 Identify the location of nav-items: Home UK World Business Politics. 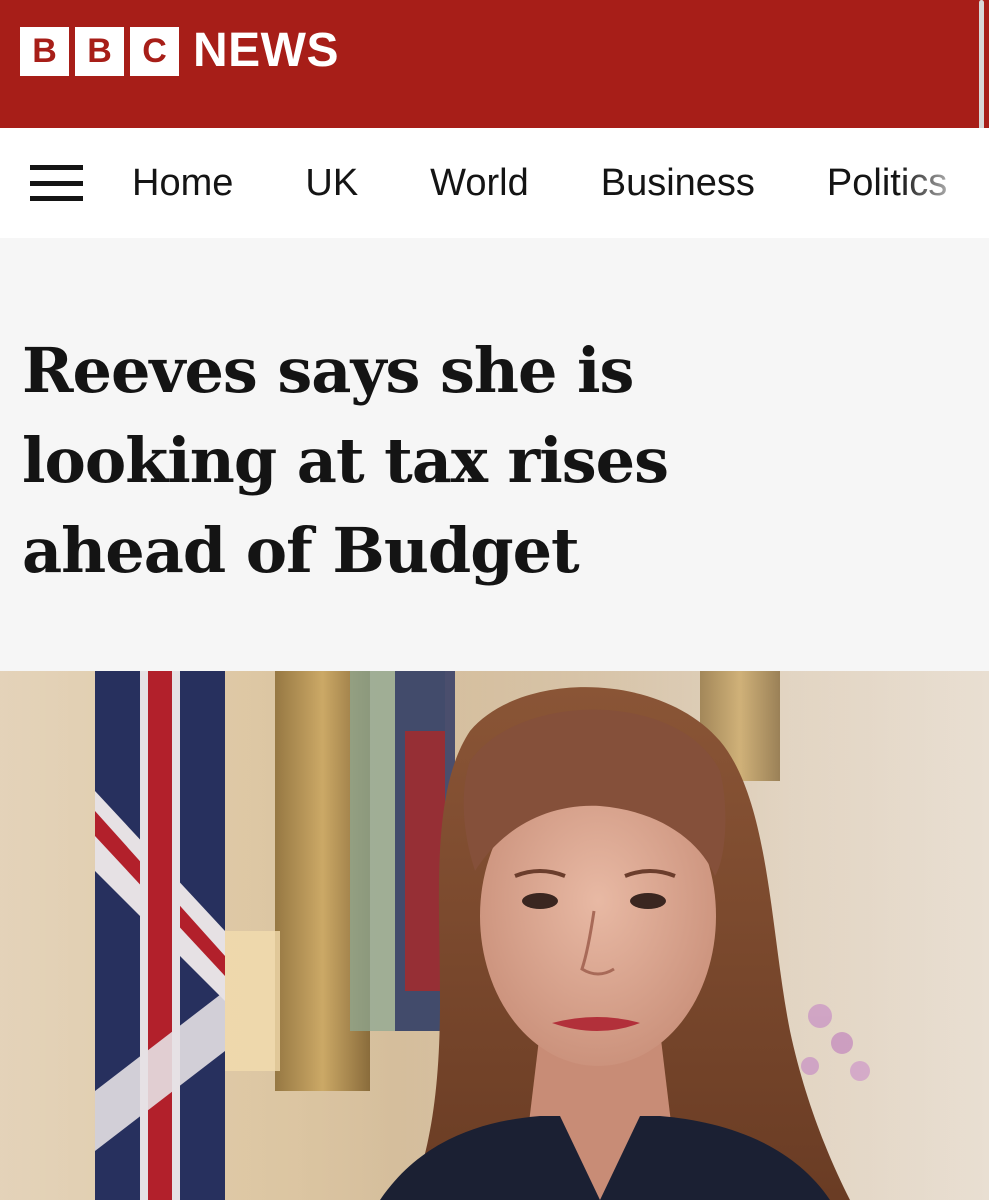
(560, 183).